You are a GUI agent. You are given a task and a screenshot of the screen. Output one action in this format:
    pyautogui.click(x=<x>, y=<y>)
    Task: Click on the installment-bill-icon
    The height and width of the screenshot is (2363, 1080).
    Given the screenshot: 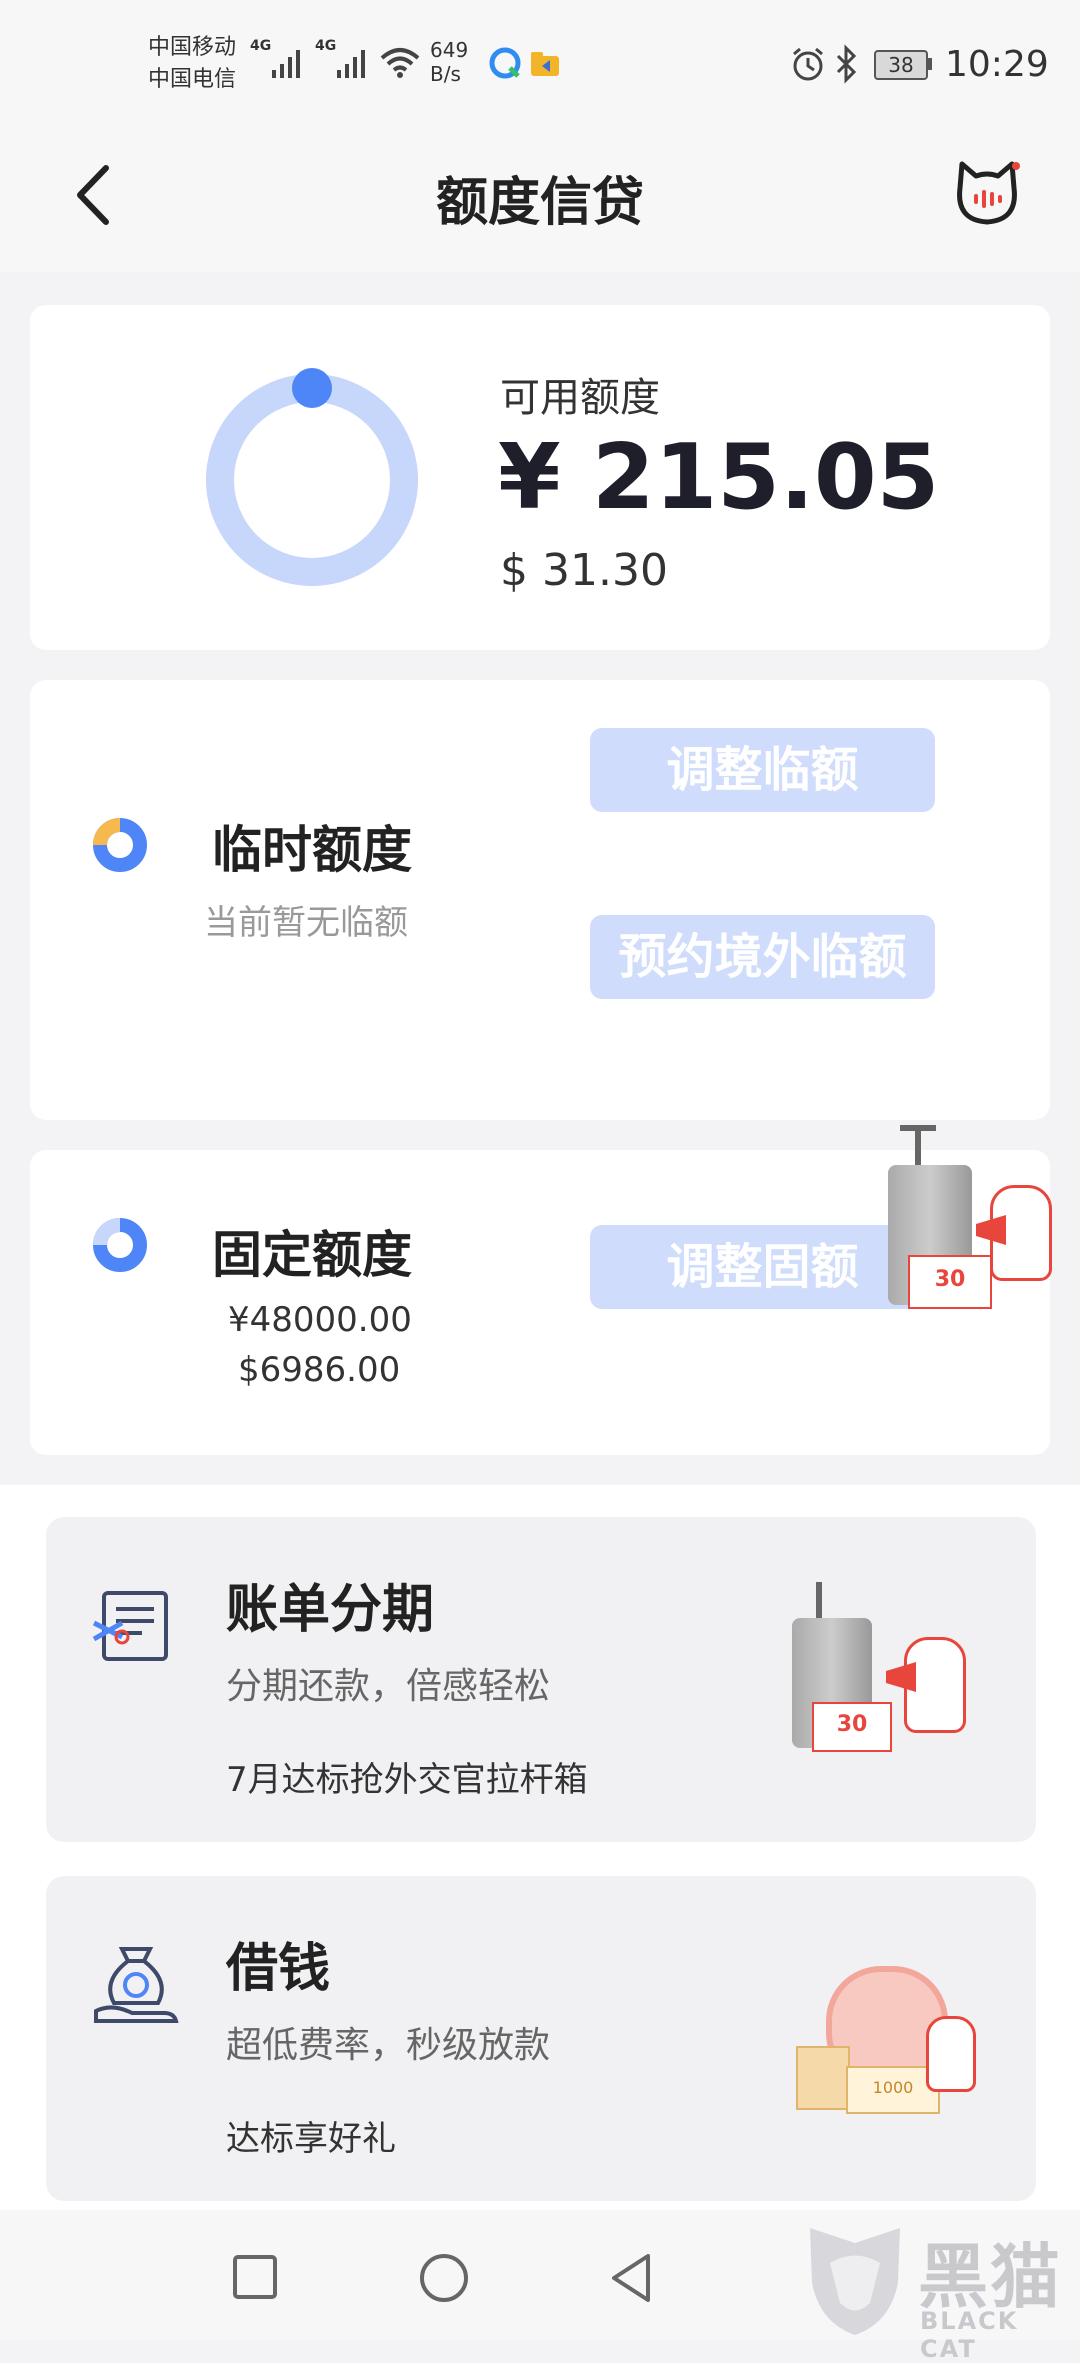 What is the action you would take?
    pyautogui.click(x=130, y=1626)
    